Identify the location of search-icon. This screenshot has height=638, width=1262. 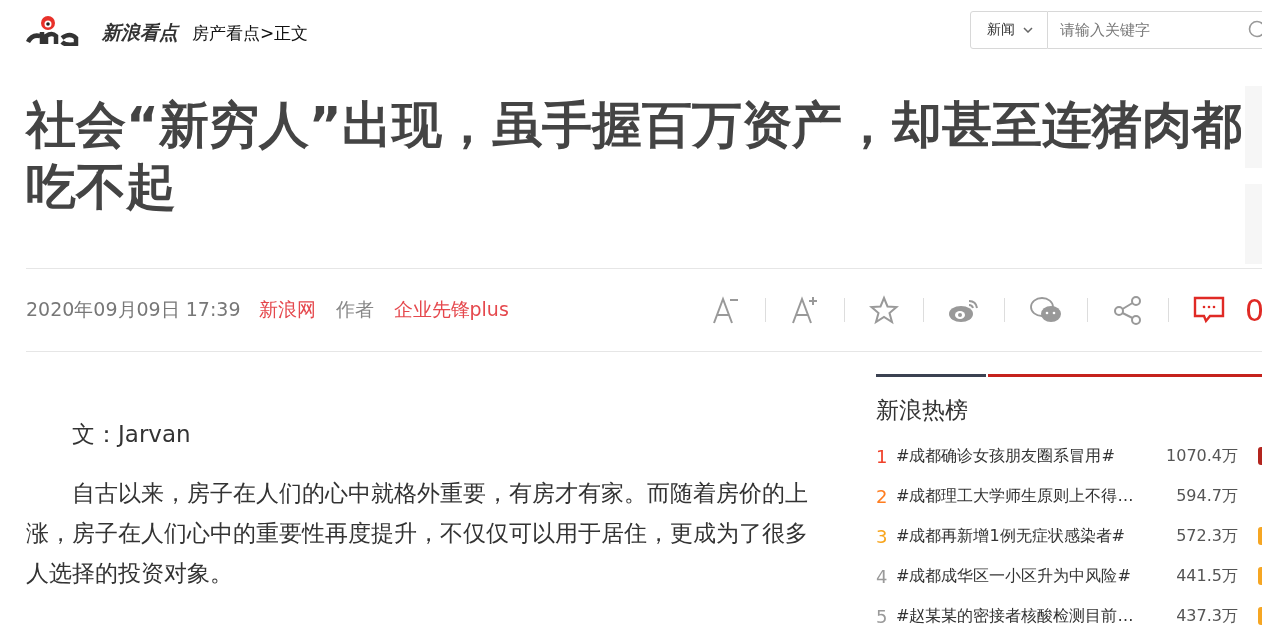
(1255, 30).